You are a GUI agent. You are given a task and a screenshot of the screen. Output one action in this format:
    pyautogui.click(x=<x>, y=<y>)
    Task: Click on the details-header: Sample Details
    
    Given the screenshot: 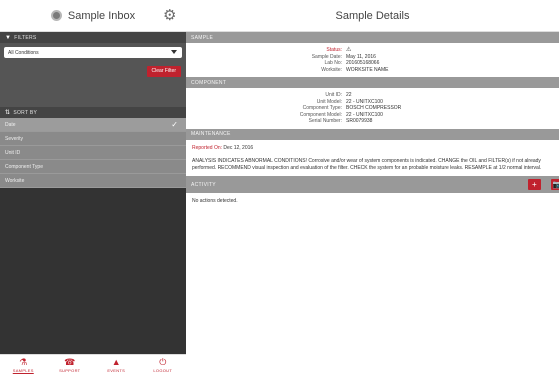 What is the action you would take?
    pyautogui.click(x=372, y=16)
    